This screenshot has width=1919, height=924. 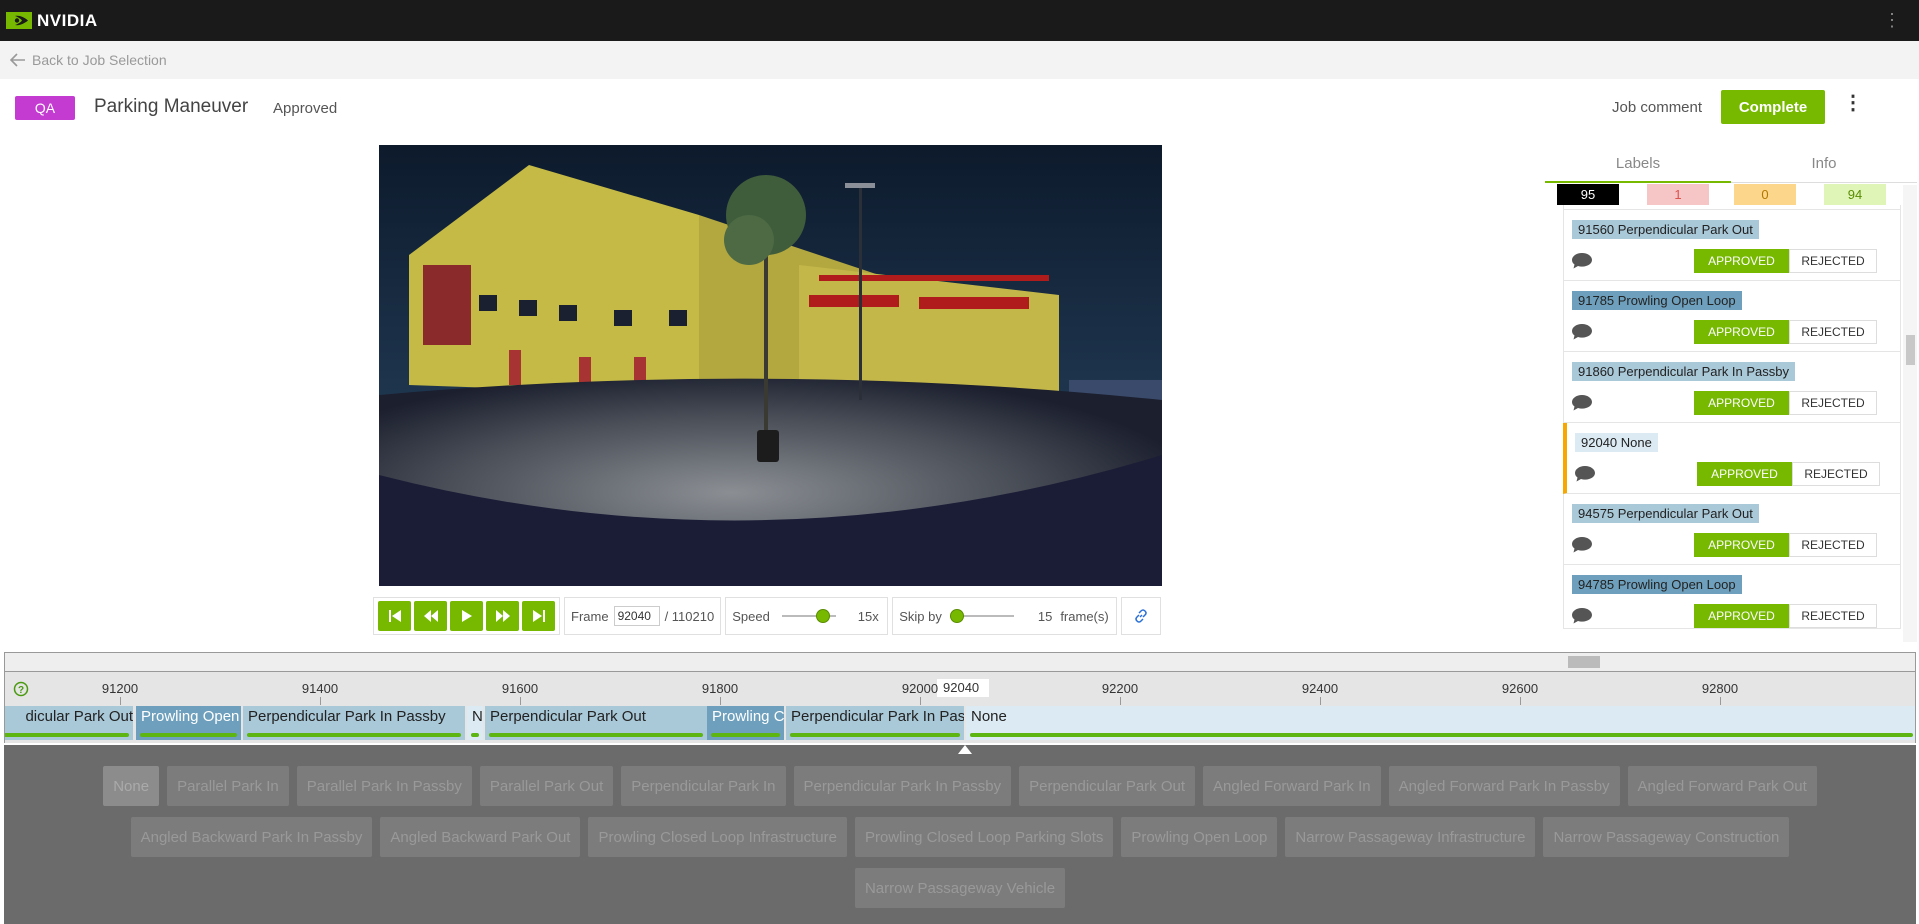 I want to click on playback-buttons, so click(x=466, y=616).